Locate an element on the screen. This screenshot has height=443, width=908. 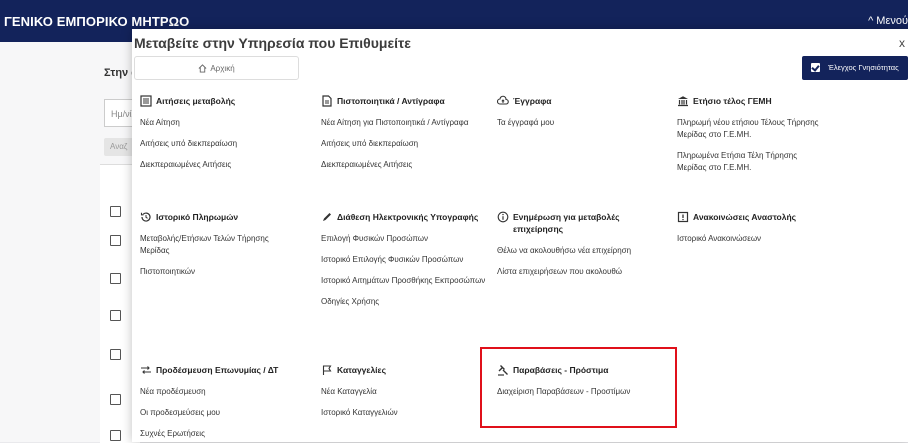
section-header: Ενημέρωση για μεταβολές επιχείρησης is located at coordinates (579, 223).